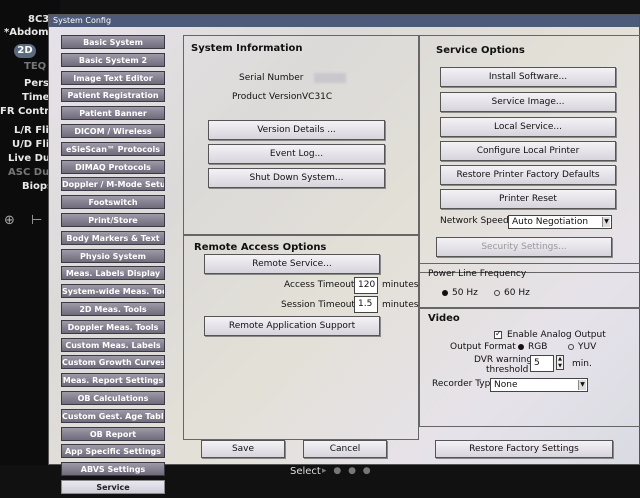 Image resolution: width=640 pixels, height=498 pixels. Describe the element at coordinates (330, 78) in the screenshot. I see `serial-number-value` at that location.